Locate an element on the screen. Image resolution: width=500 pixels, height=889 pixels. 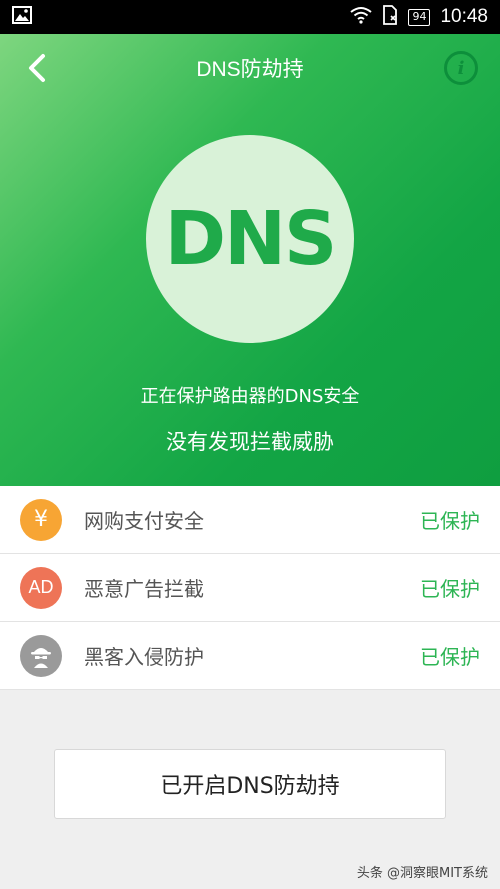
dns-protection-toggle-button: 已开启DNS防劫持 is located at coordinates (250, 784).